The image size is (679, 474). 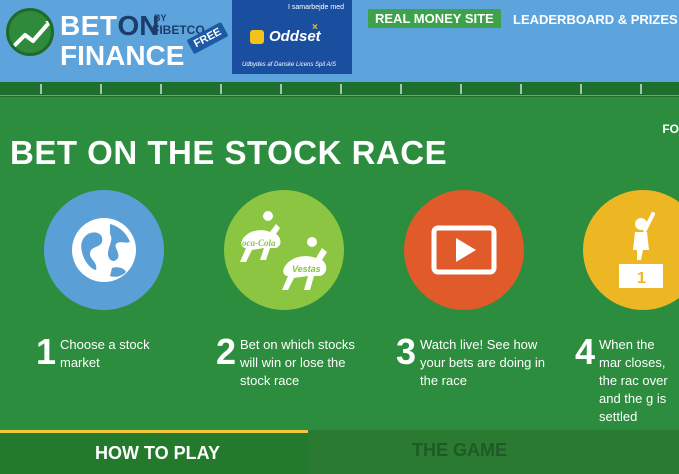 What do you see at coordinates (257, 37) in the screenshot?
I see `oddset-mark-icon` at bounding box center [257, 37].